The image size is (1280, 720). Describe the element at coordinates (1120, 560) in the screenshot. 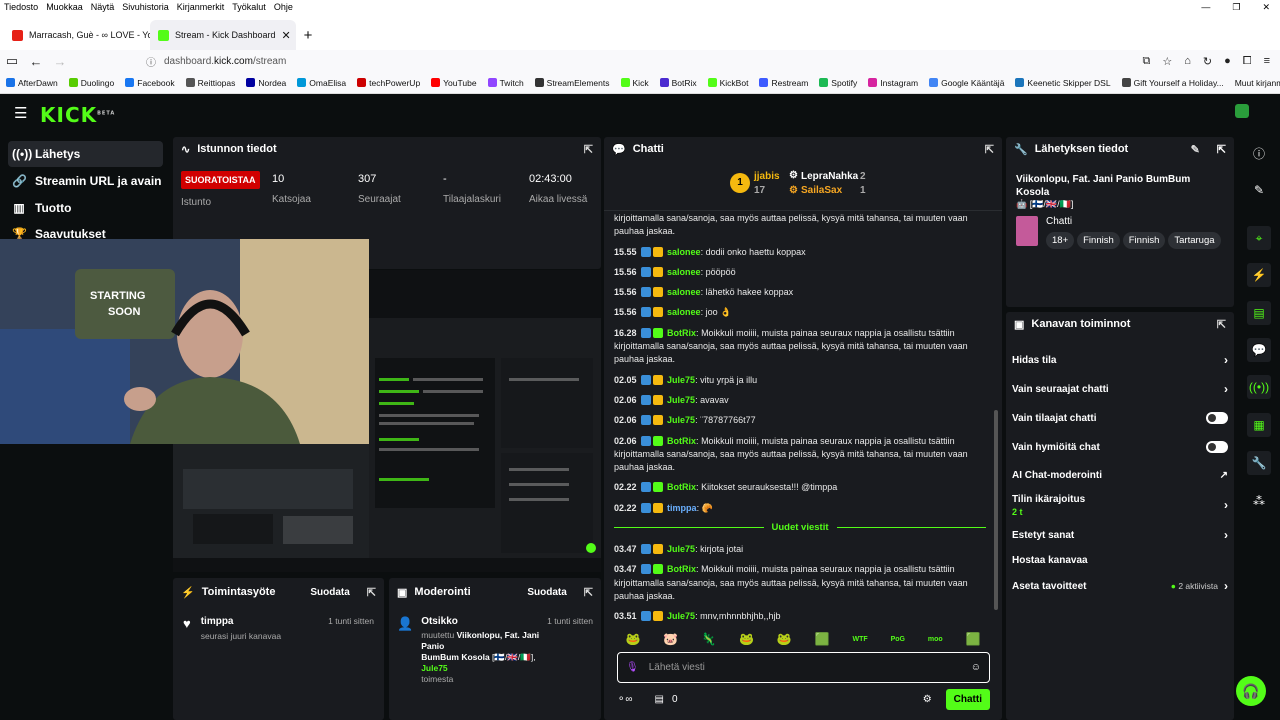

I see `host-channel-row: Hostaa kanavaa` at that location.